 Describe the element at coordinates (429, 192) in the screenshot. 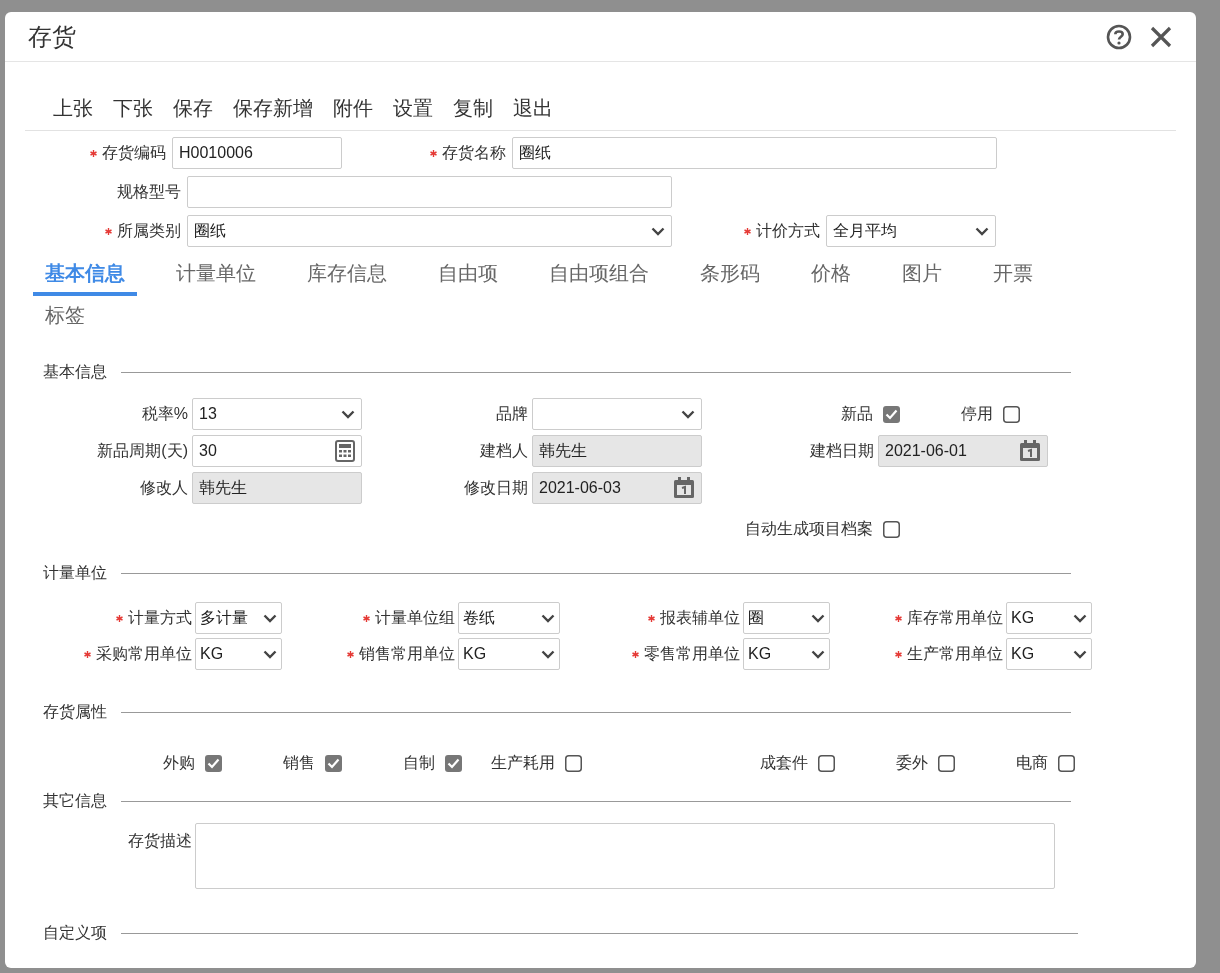

I see `text-field` at that location.